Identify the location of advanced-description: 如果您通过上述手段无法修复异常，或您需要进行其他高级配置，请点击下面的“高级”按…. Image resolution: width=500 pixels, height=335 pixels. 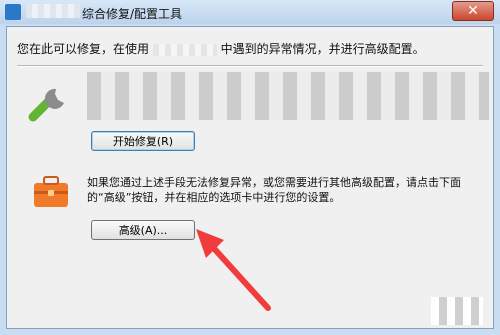
(274, 190).